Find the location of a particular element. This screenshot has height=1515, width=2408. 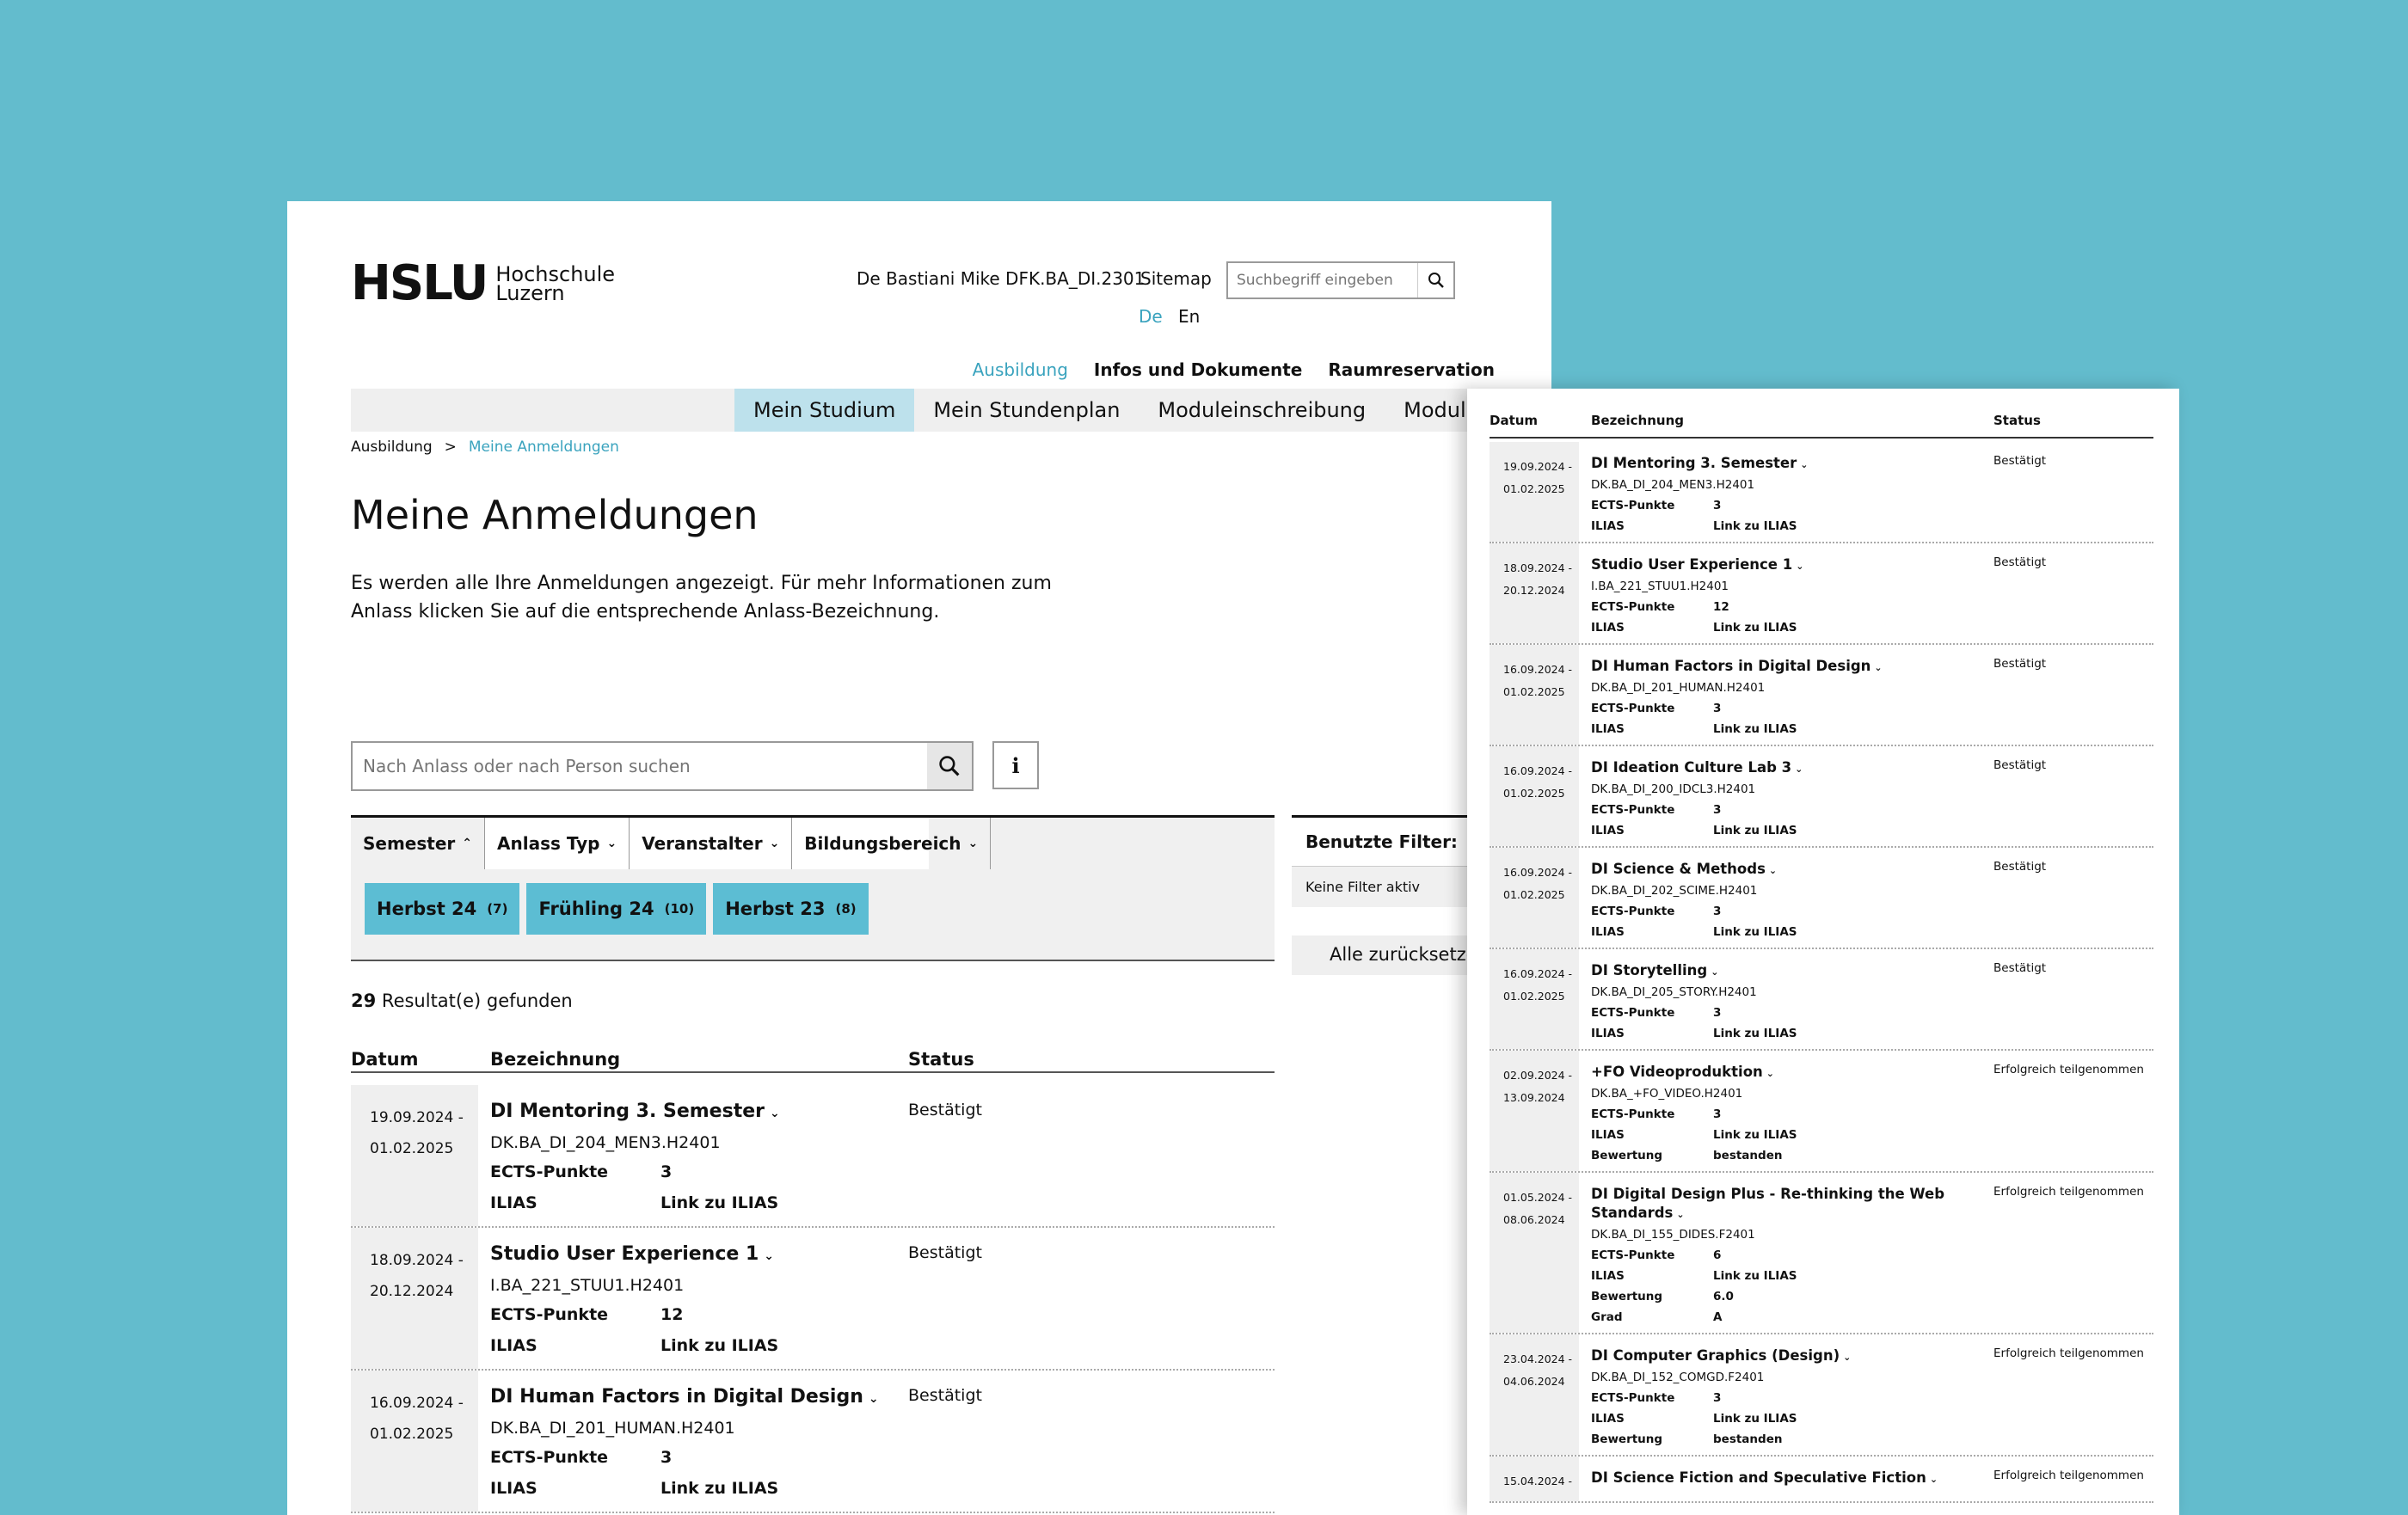

chip-fruehling-24: Frühling 24 (10) is located at coordinates (616, 909).